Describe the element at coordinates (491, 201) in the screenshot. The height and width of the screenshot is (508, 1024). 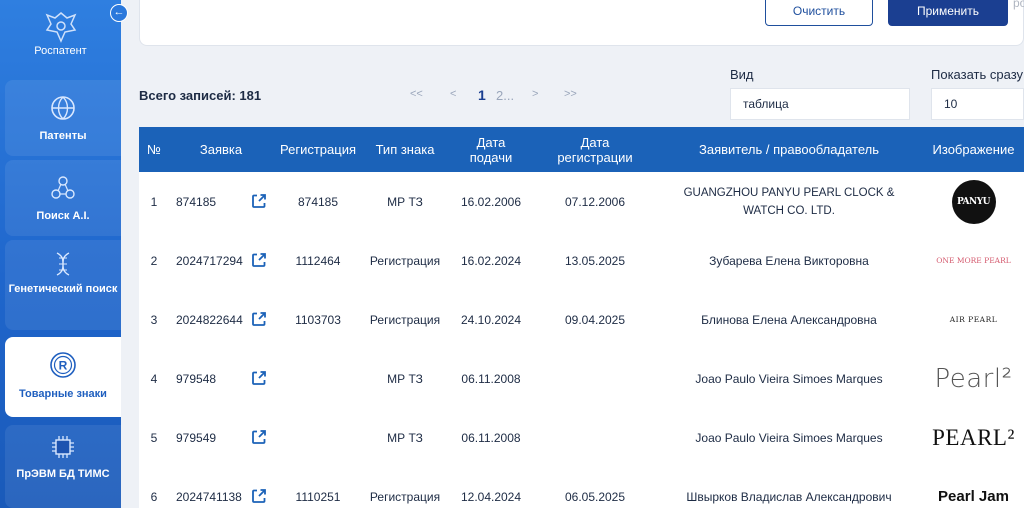
I see `cell-filing-date: 16.02.2006` at that location.